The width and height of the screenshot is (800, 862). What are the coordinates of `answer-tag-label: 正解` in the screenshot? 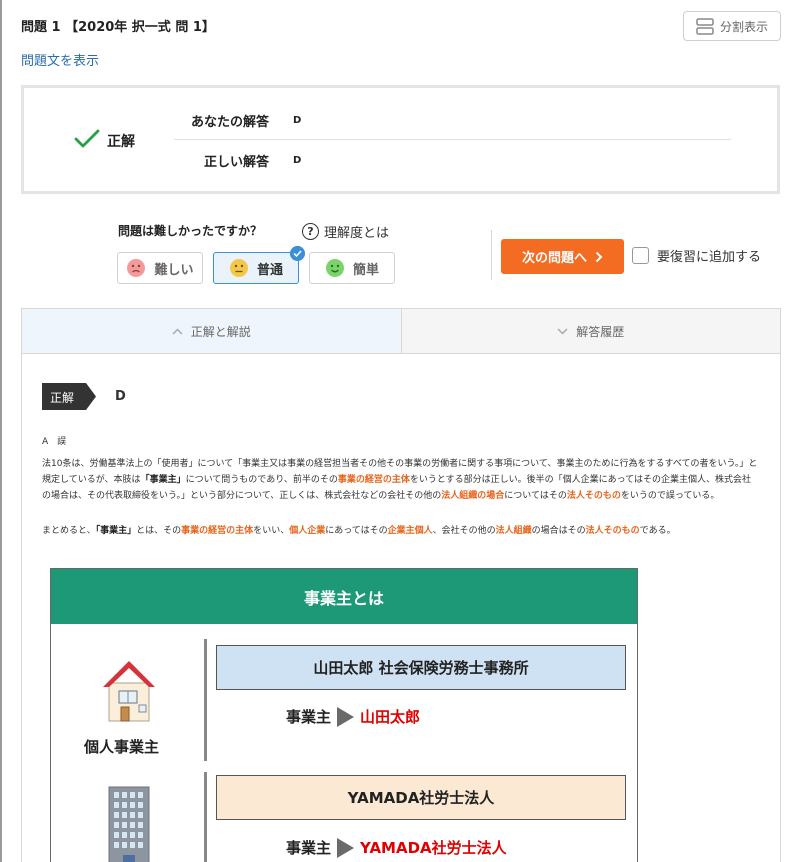 It's located at (62, 398).